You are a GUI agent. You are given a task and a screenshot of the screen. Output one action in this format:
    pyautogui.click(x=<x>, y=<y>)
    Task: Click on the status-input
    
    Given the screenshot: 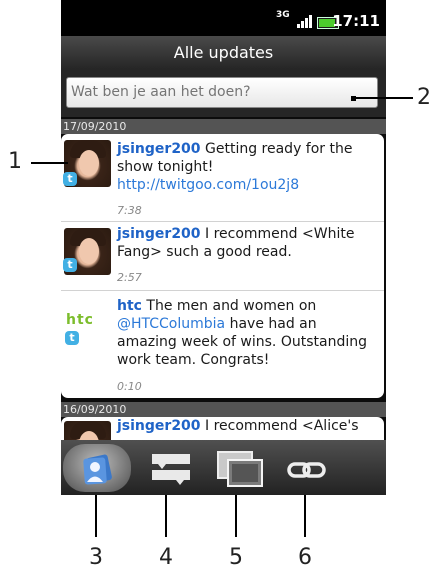 What is the action you would take?
    pyautogui.click(x=214, y=91)
    